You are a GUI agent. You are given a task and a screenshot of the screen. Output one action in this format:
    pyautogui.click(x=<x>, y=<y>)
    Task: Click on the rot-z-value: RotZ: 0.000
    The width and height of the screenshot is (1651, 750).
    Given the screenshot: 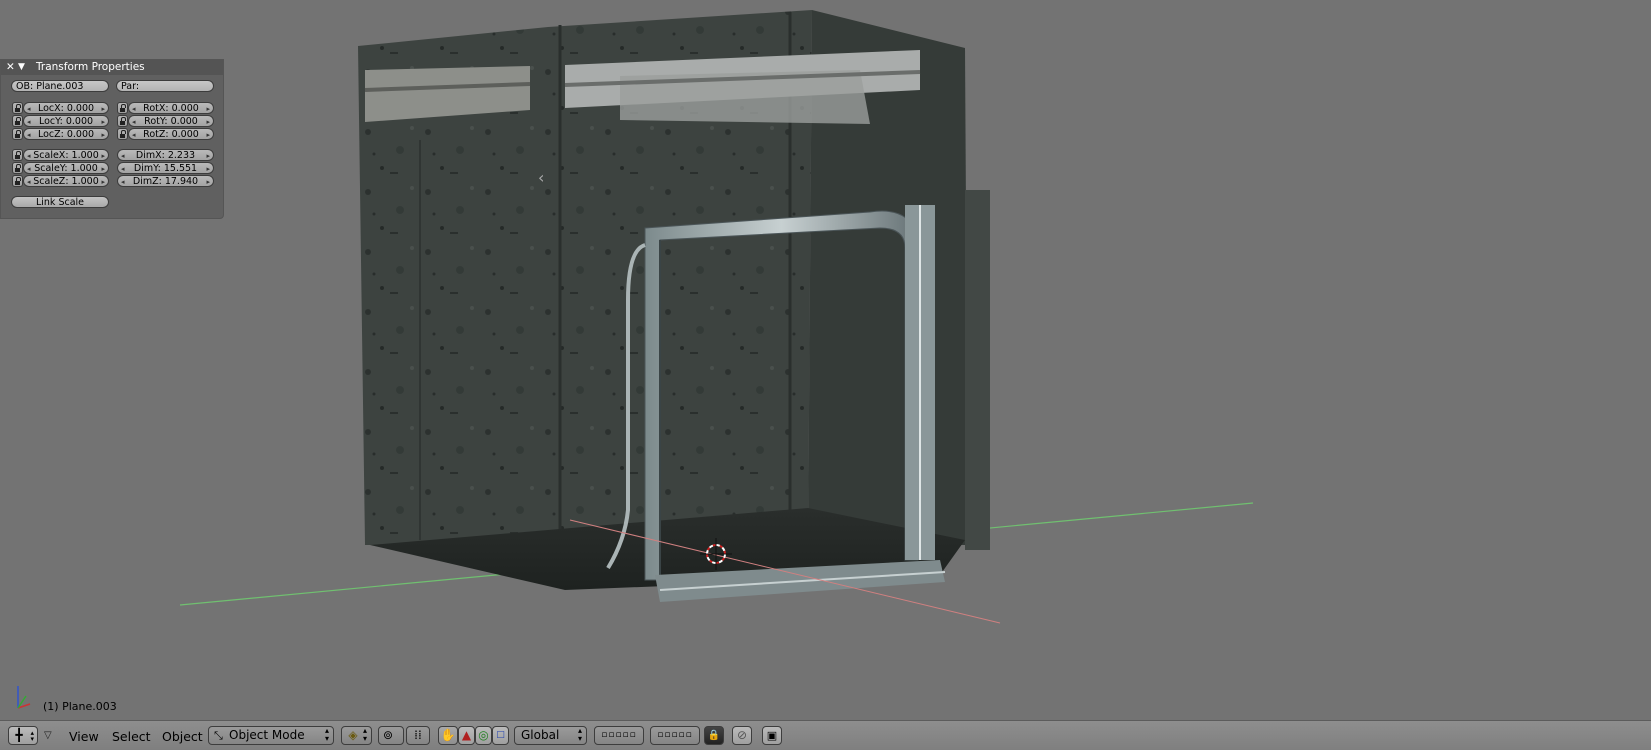 What is the action you would take?
    pyautogui.click(x=171, y=134)
    